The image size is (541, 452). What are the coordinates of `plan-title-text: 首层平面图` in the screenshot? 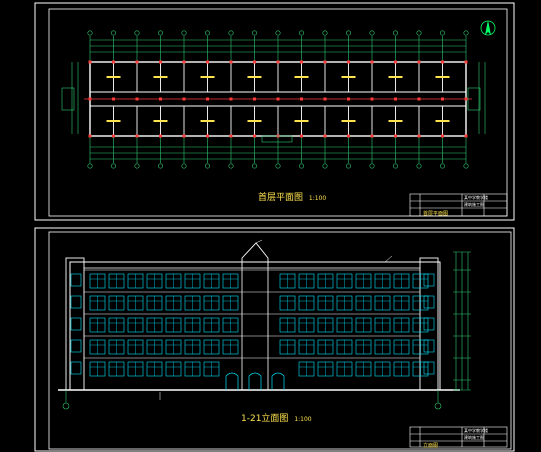 It's located at (281, 198).